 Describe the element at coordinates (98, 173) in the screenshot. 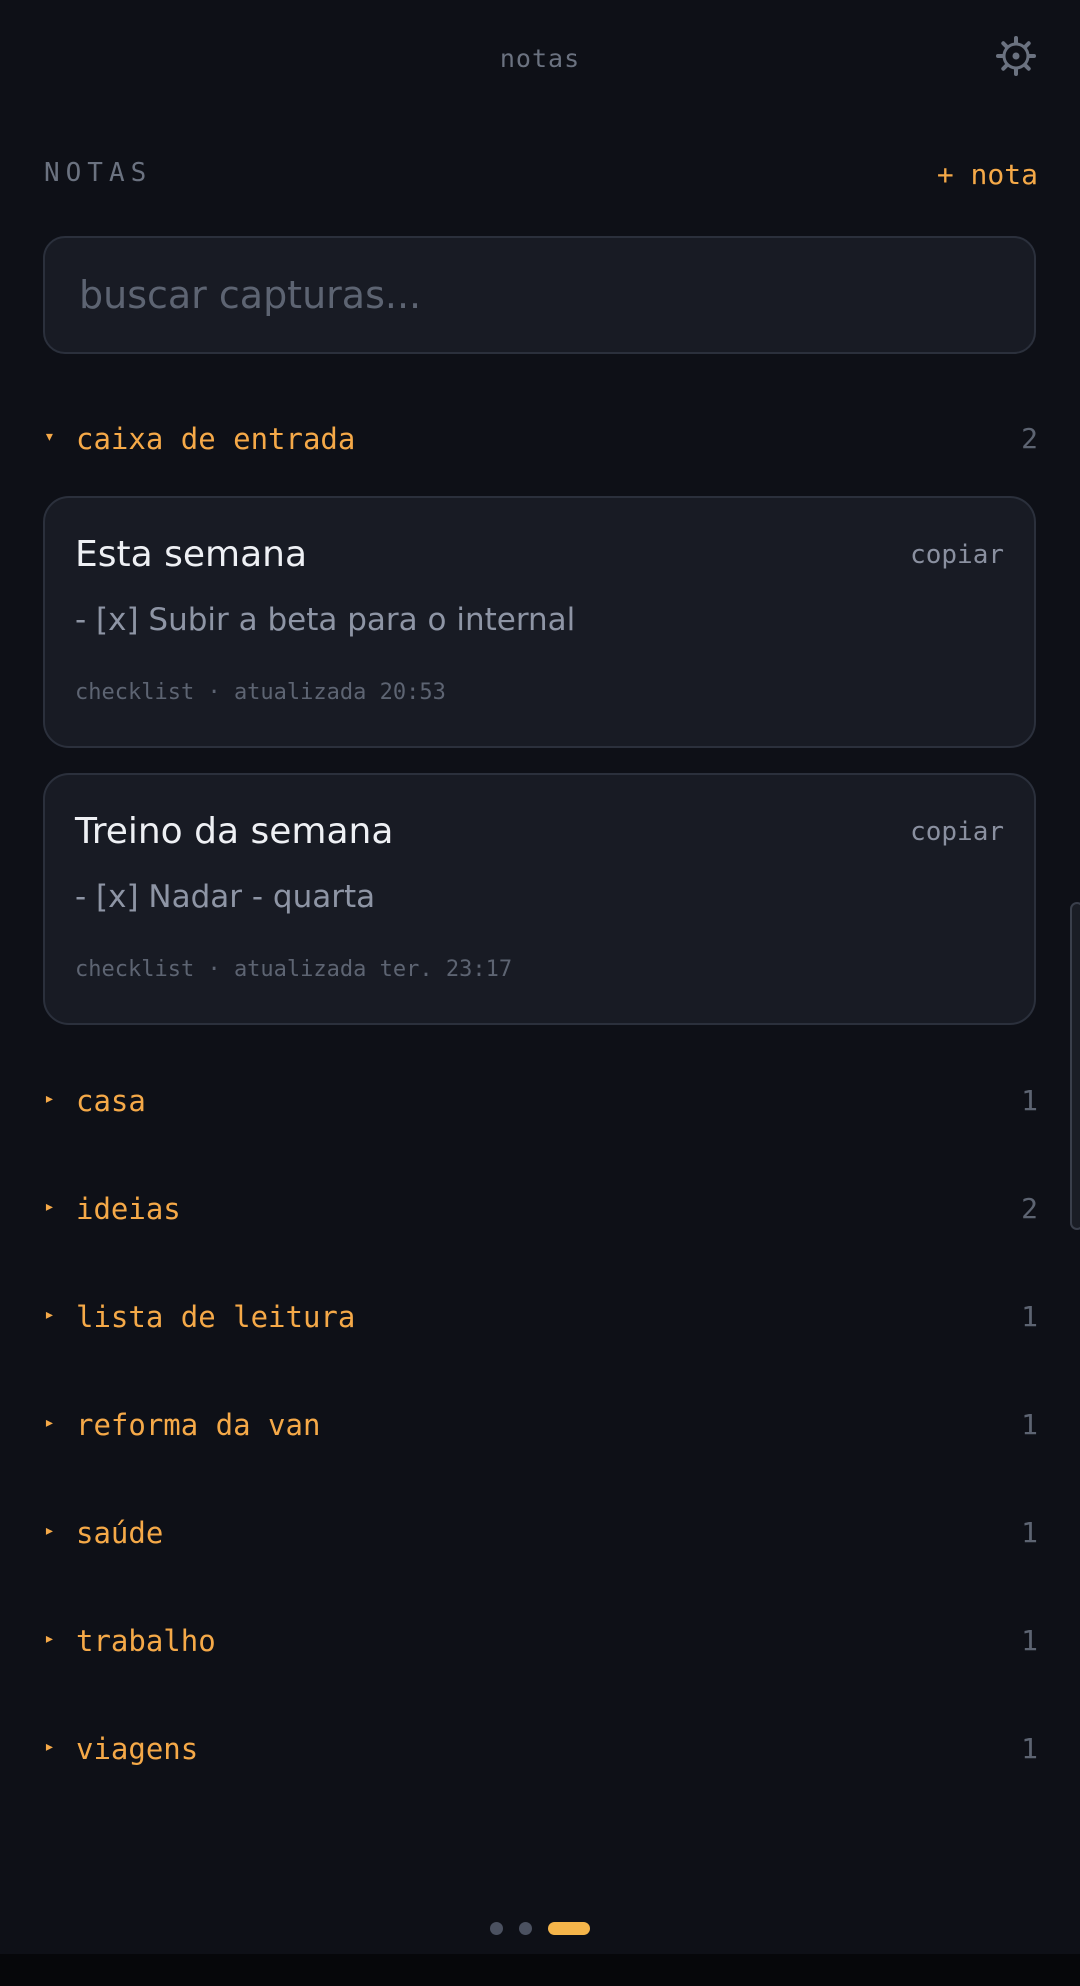

I see `section-title: NOTAS` at that location.